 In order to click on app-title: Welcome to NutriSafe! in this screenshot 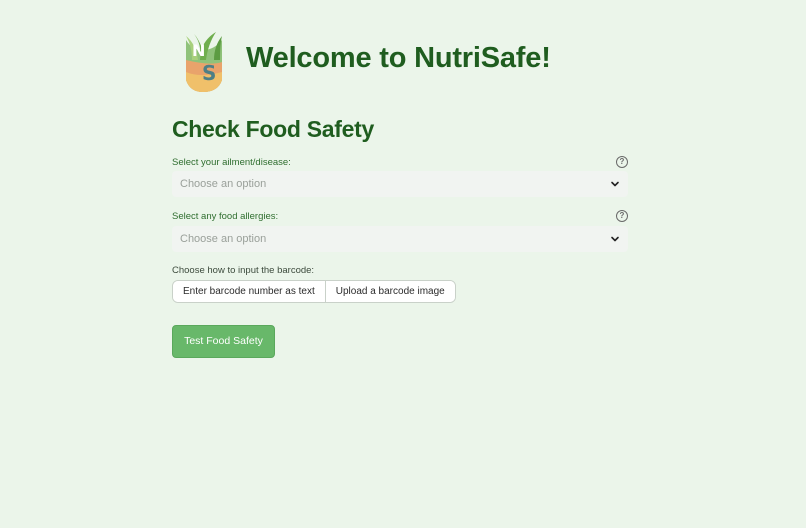, I will do `click(398, 58)`.